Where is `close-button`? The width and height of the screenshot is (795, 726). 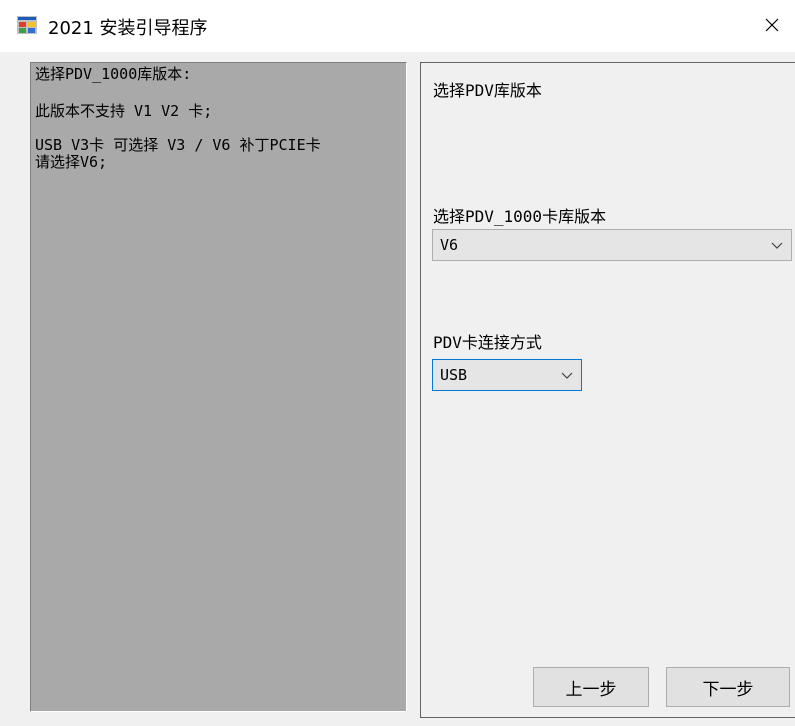 close-button is located at coordinates (772, 25).